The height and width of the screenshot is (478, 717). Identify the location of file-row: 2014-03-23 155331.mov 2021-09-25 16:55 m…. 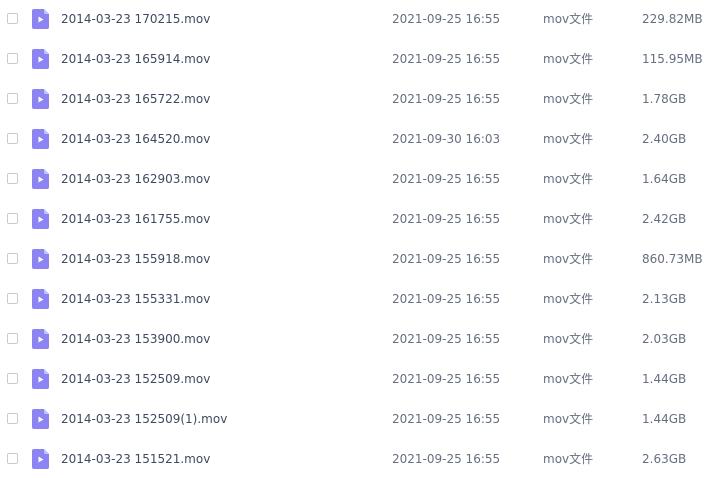
(358, 300).